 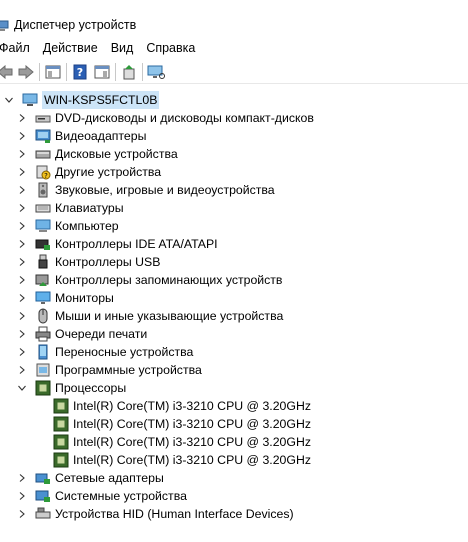 What do you see at coordinates (149, 280) in the screenshot?
I see `tree-category: Контроллеры запоминающих устройств` at bounding box center [149, 280].